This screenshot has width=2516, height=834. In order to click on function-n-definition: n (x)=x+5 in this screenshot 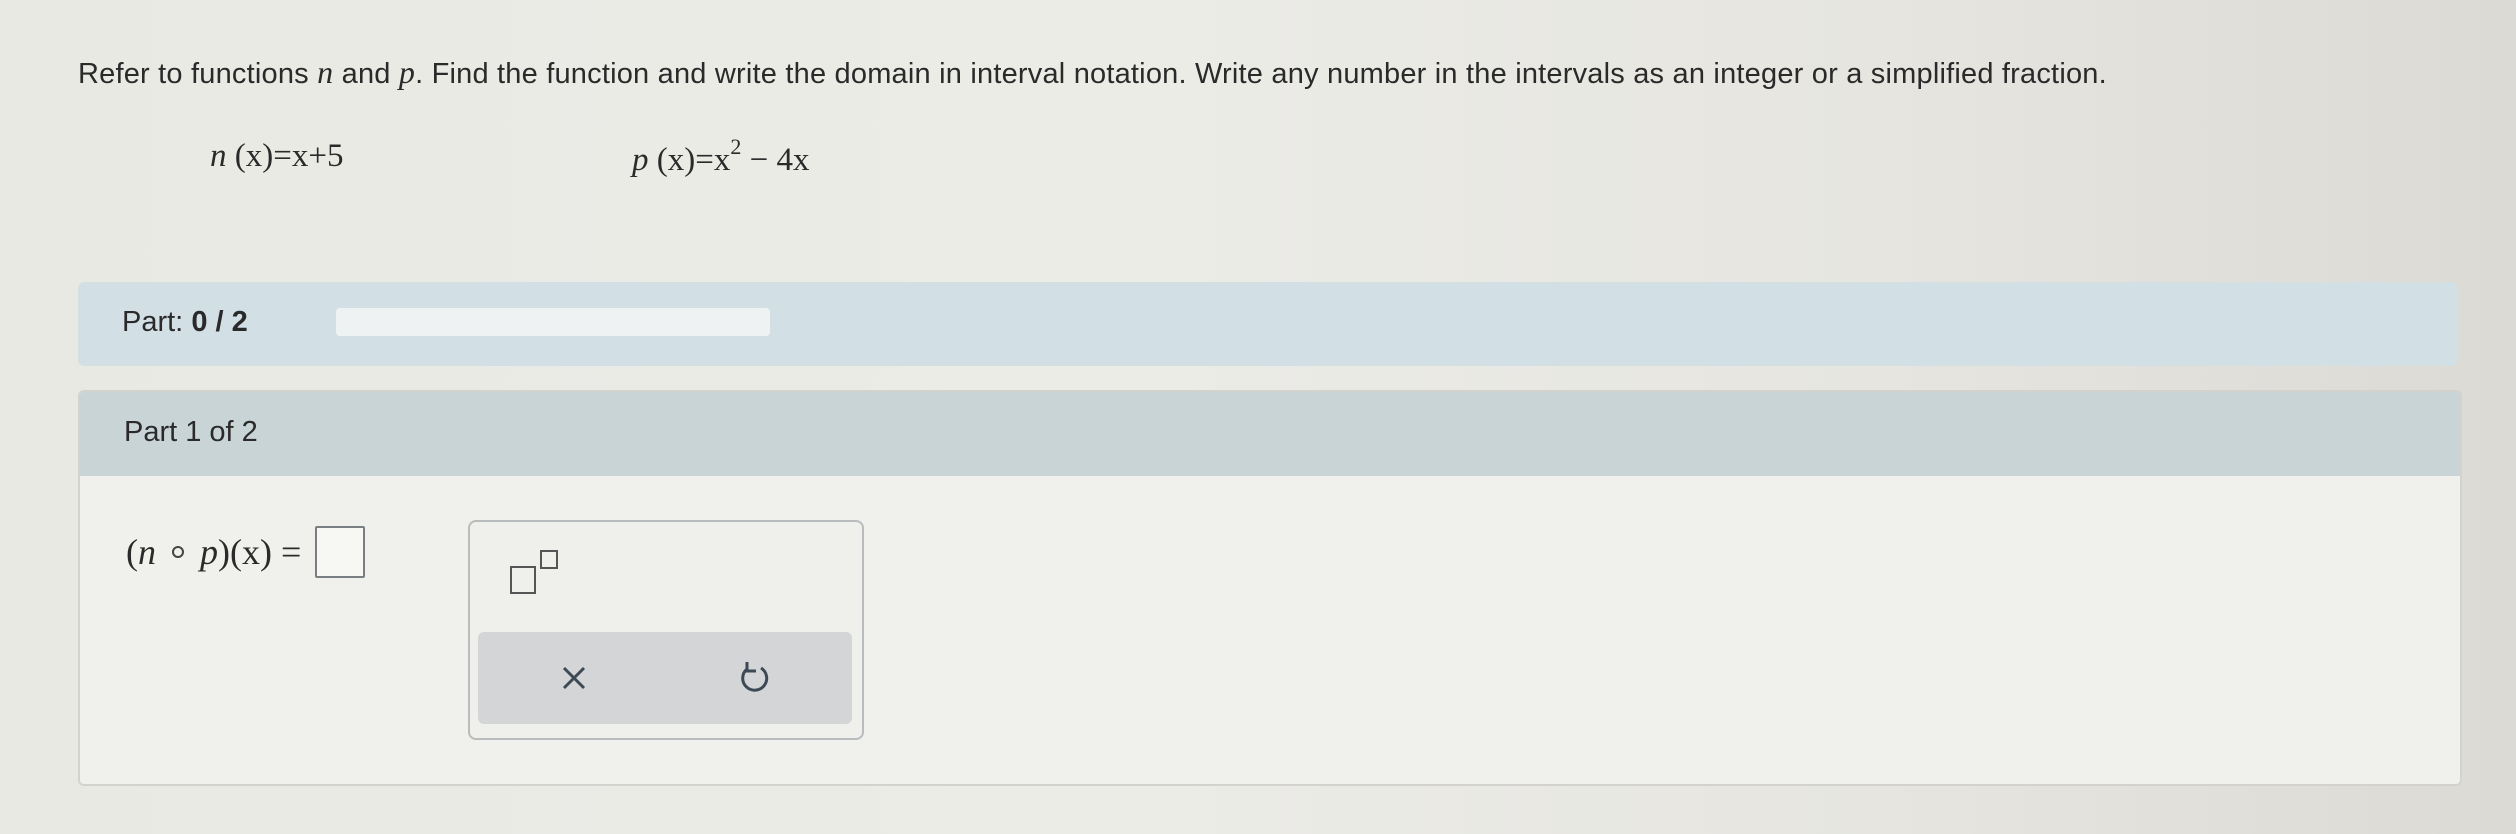, I will do `click(276, 156)`.